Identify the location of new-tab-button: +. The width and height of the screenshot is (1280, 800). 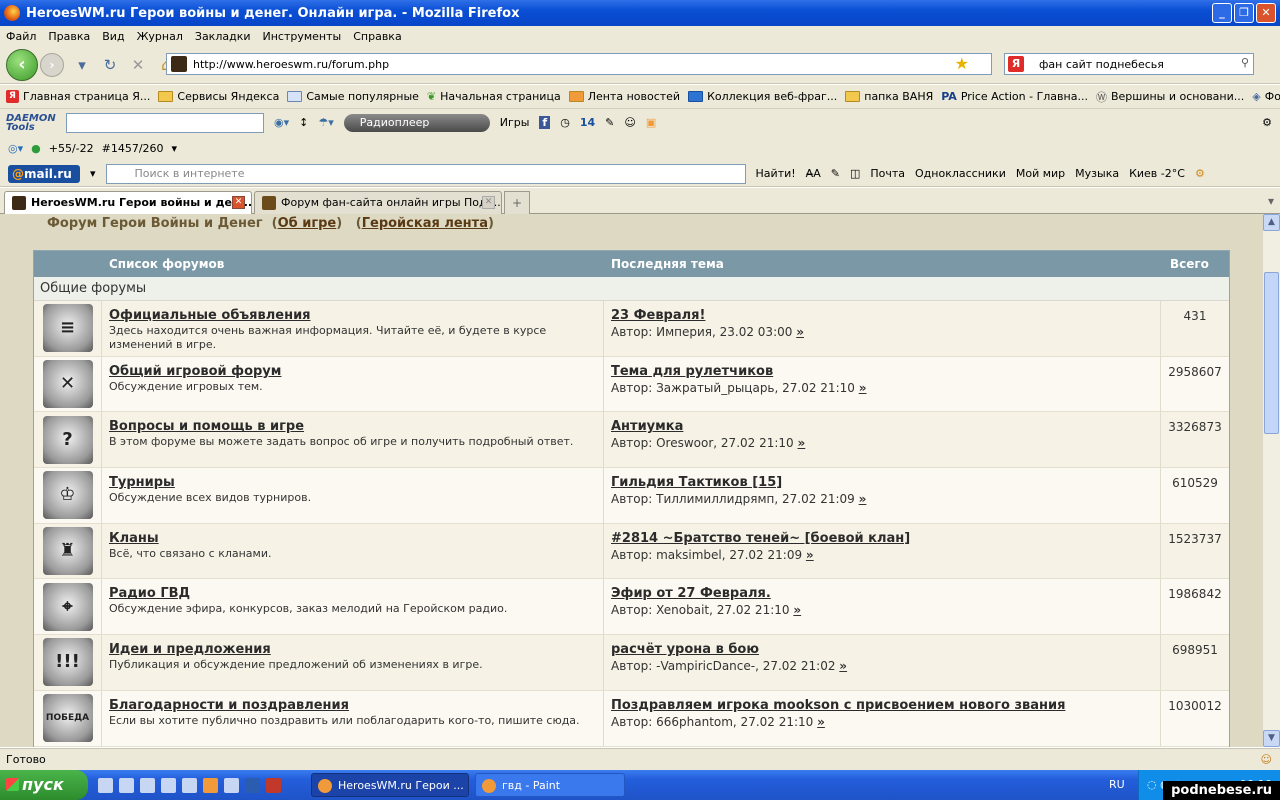
(517, 202).